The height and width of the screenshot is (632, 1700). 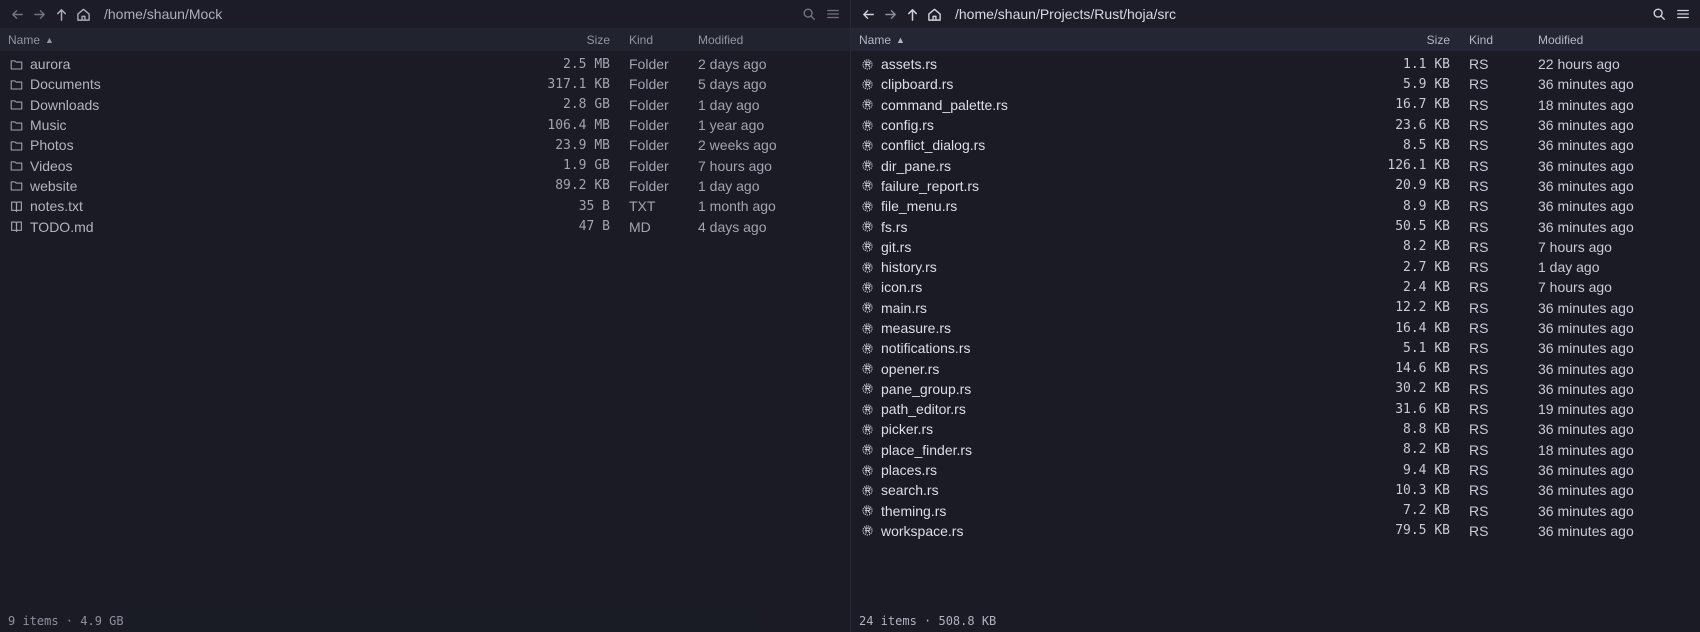 I want to click on file-size: 23.6 KB, so click(x=1422, y=125).